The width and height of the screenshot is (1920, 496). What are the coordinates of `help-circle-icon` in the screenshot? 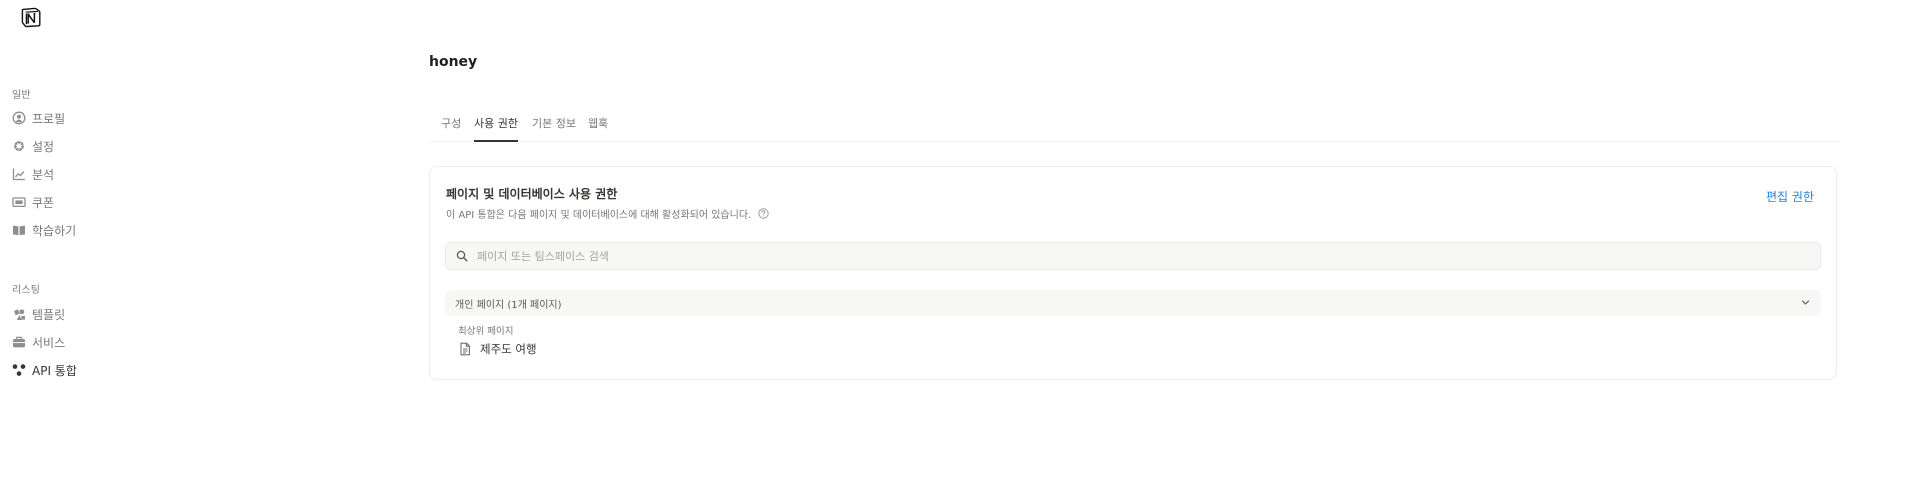 It's located at (763, 213).